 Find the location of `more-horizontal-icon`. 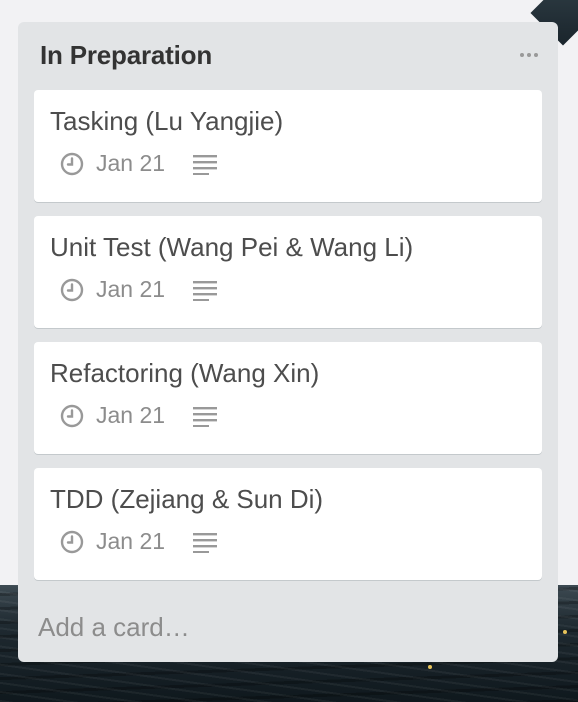

more-horizontal-icon is located at coordinates (529, 55).